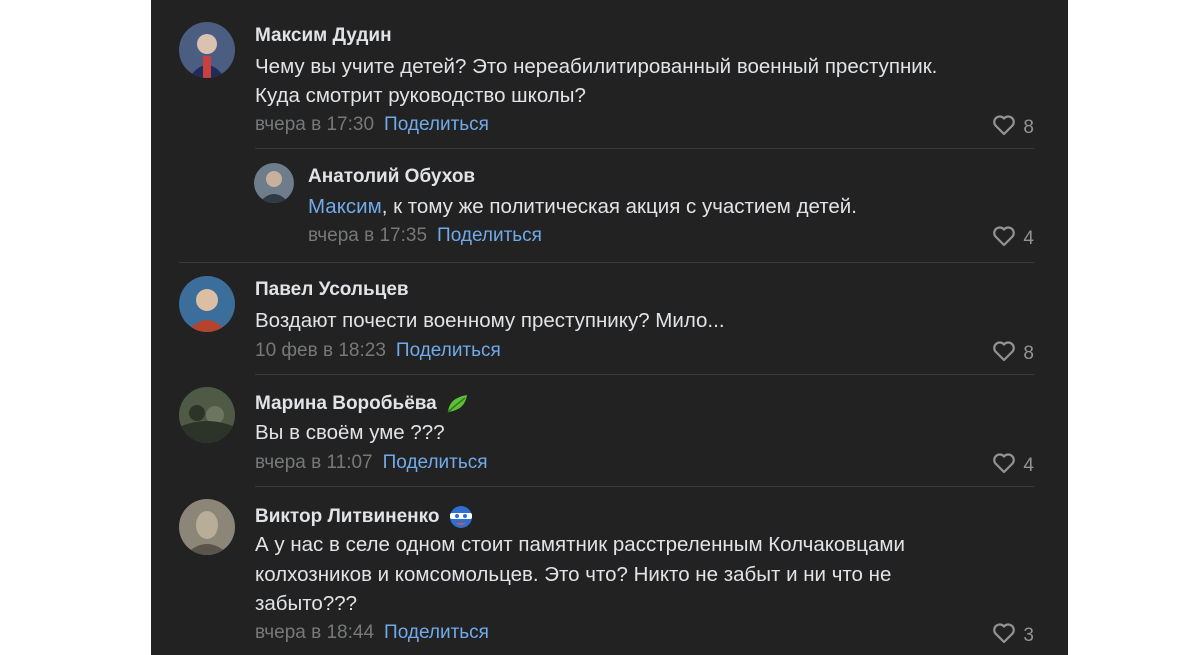 The width and height of the screenshot is (1200, 655). What do you see at coordinates (306, 603) in the screenshot?
I see `comment-text-line: забыто???` at bounding box center [306, 603].